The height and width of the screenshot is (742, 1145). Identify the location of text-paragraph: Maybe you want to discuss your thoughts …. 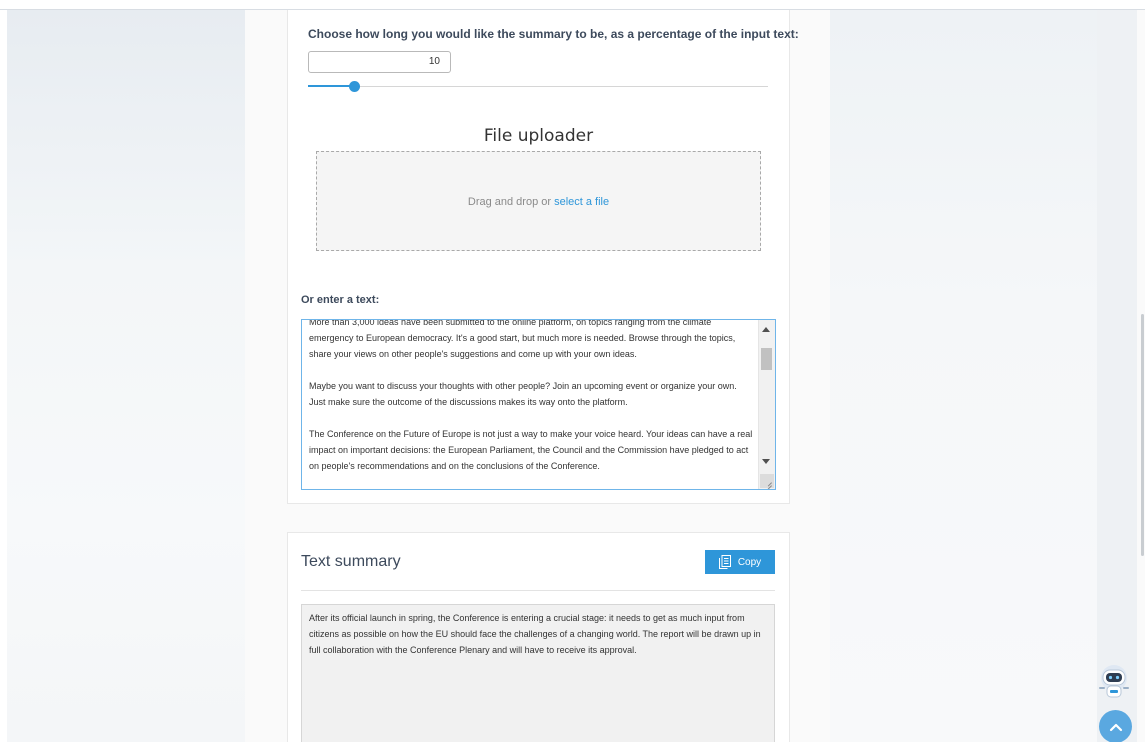
(523, 394).